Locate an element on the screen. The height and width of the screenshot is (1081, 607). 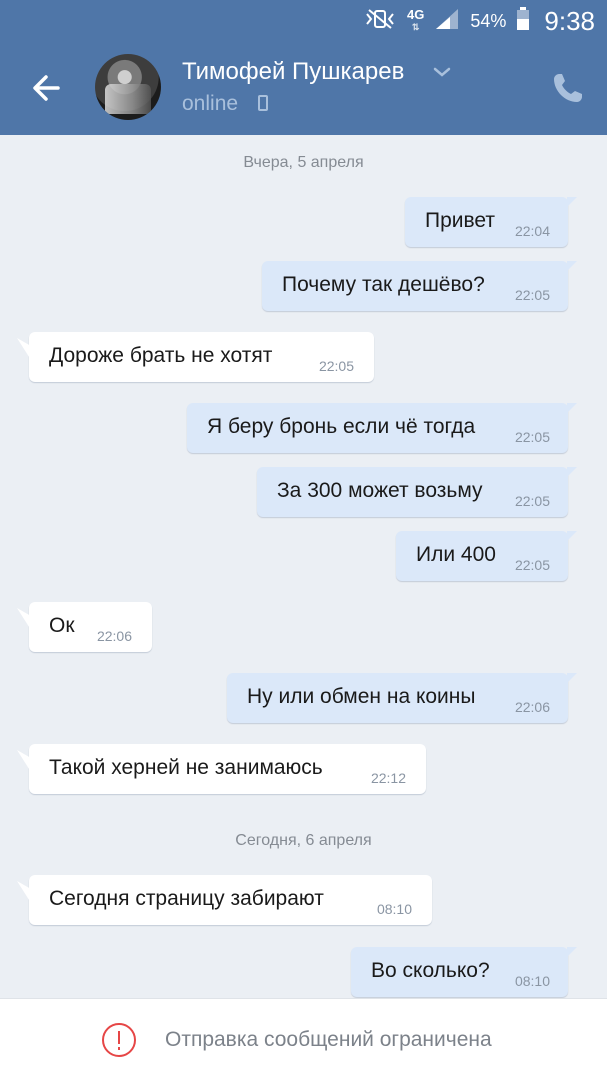
clock: 9:38 is located at coordinates (569, 20).